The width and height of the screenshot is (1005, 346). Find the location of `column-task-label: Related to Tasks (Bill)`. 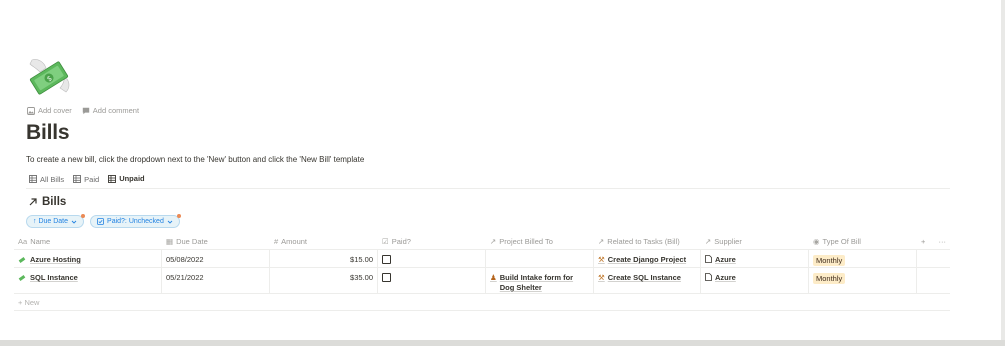

column-task-label: Related to Tasks (Bill) is located at coordinates (643, 241).